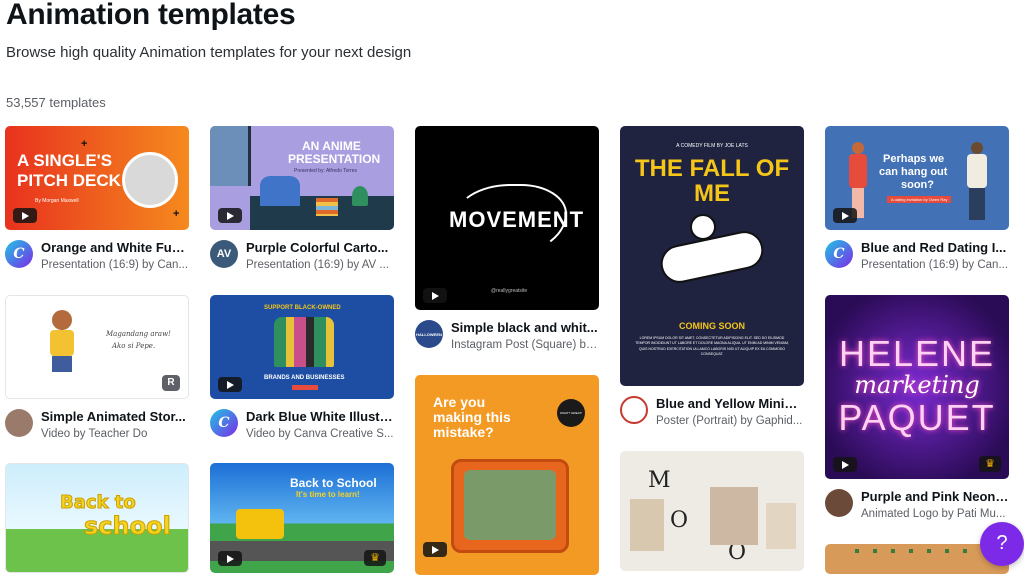 The width and height of the screenshot is (1024, 575). I want to click on thumb-script-line: marketing, so click(917, 385).